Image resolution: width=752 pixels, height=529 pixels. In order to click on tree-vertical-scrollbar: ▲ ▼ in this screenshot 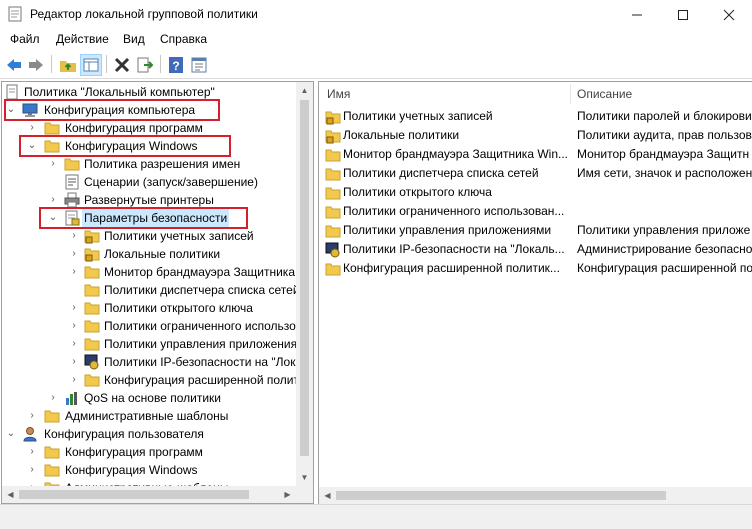, I will do `click(304, 284)`.